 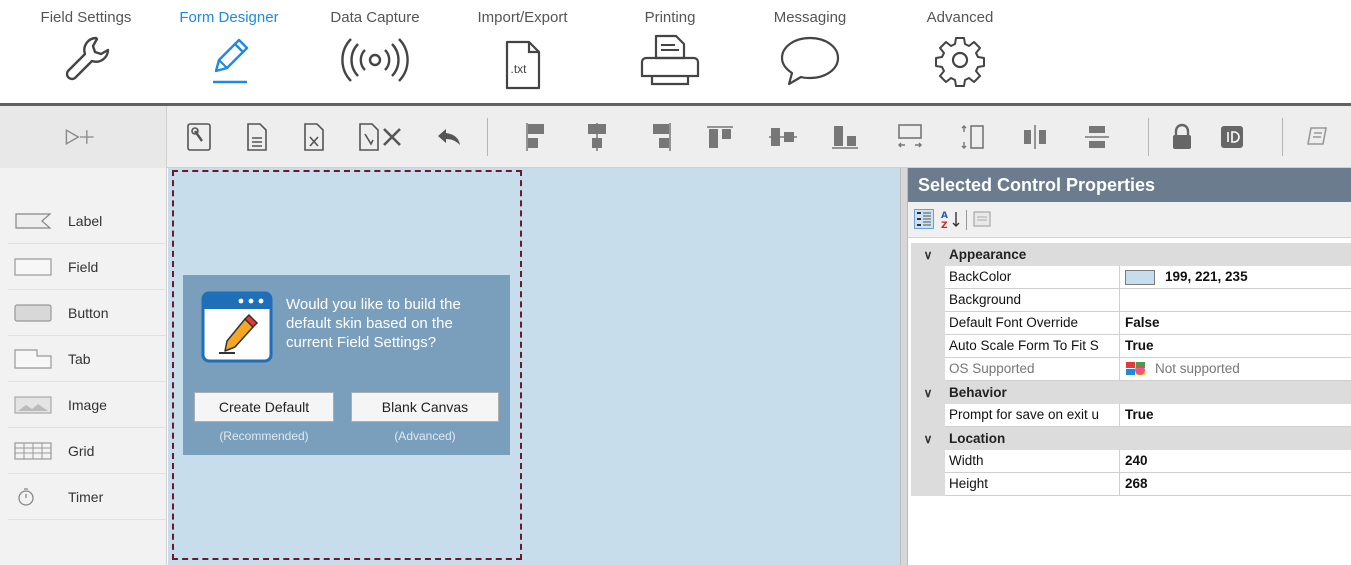 What do you see at coordinates (35, 221) in the screenshot?
I see `label-control-icon` at bounding box center [35, 221].